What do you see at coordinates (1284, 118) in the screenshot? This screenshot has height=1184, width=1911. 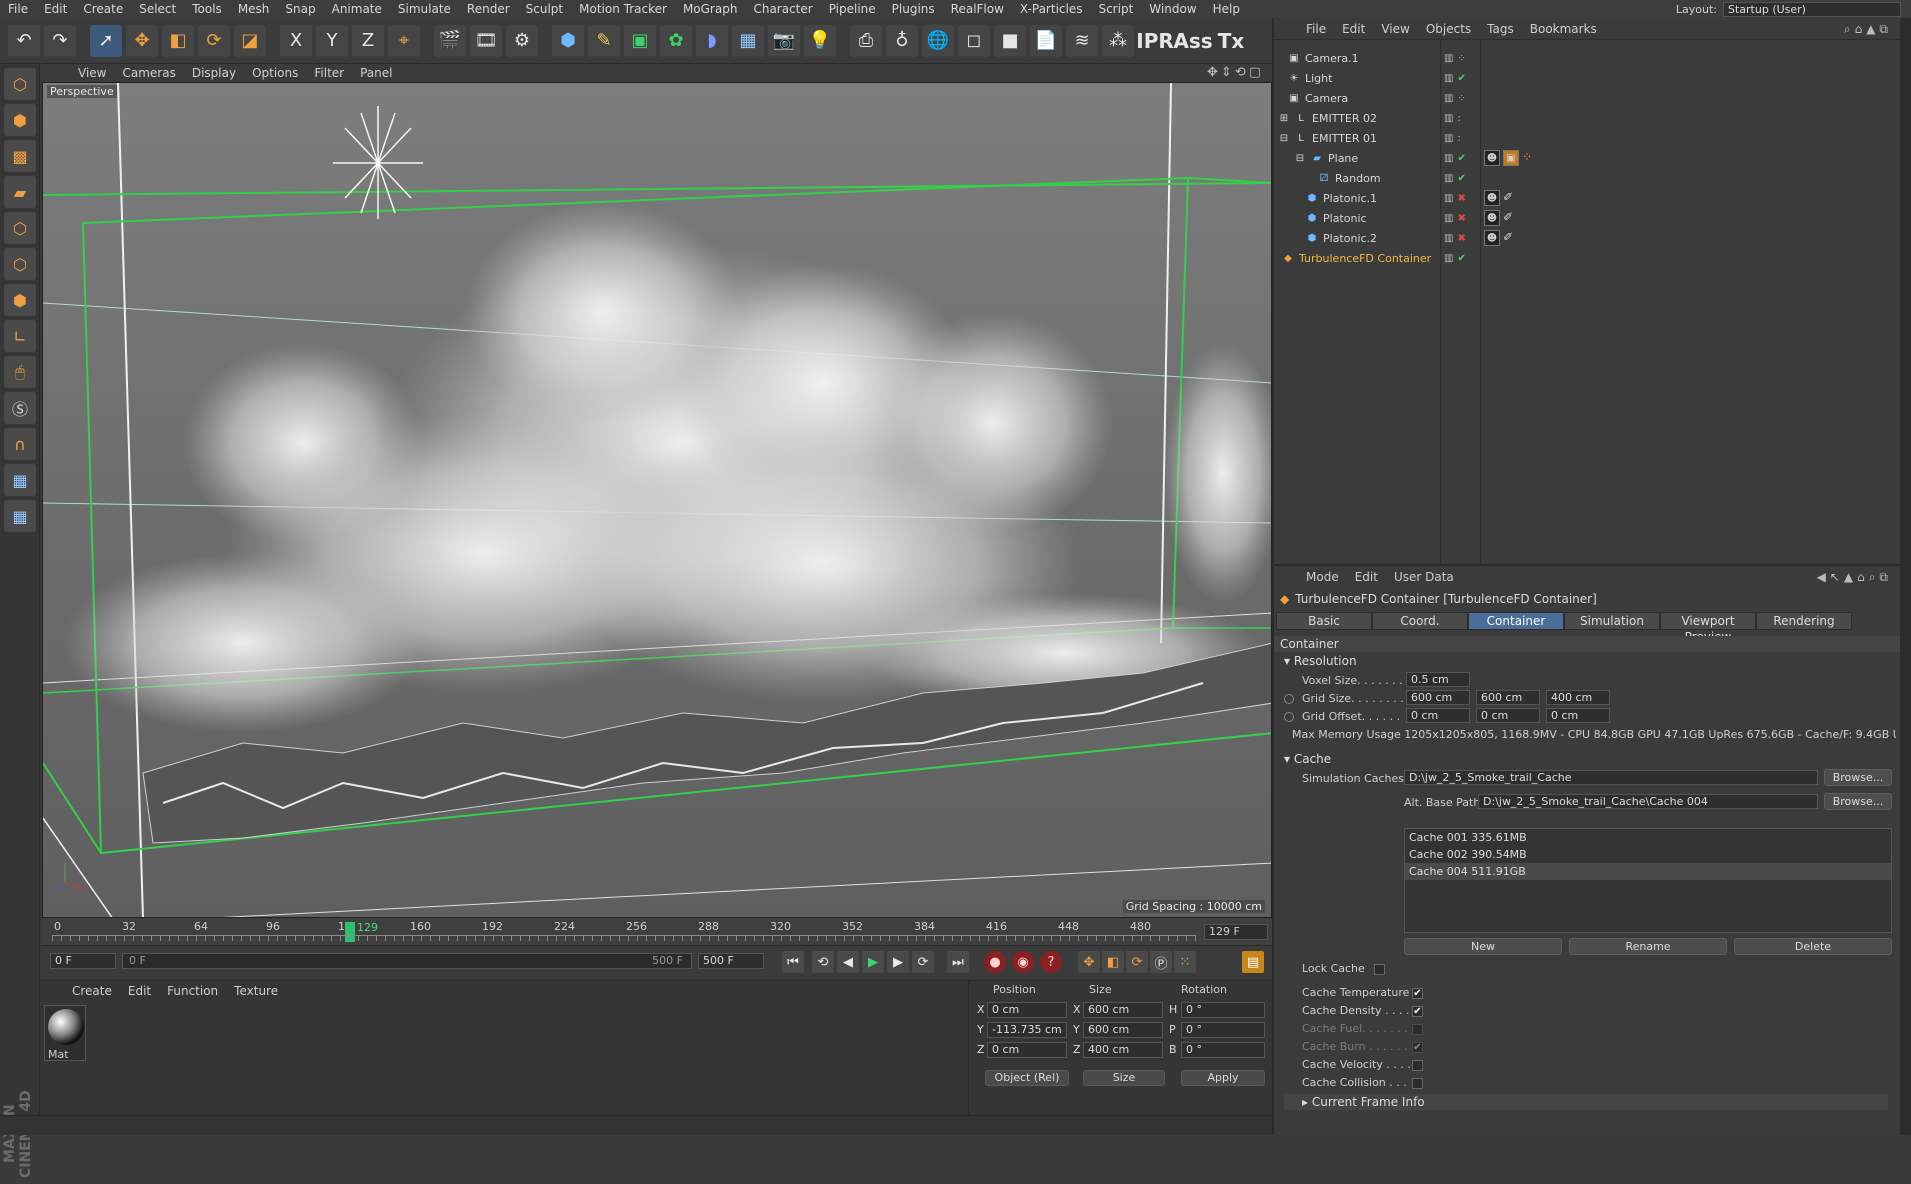 I see `expand-plus-icon: ⊞` at bounding box center [1284, 118].